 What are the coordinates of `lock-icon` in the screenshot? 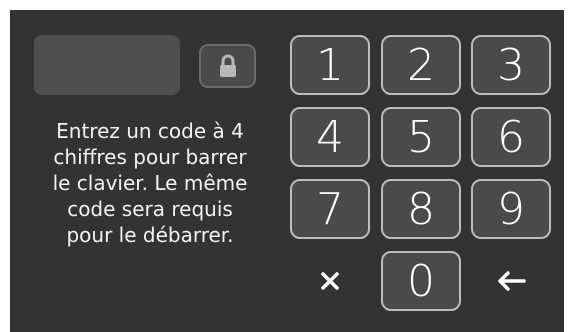 It's located at (227, 65).